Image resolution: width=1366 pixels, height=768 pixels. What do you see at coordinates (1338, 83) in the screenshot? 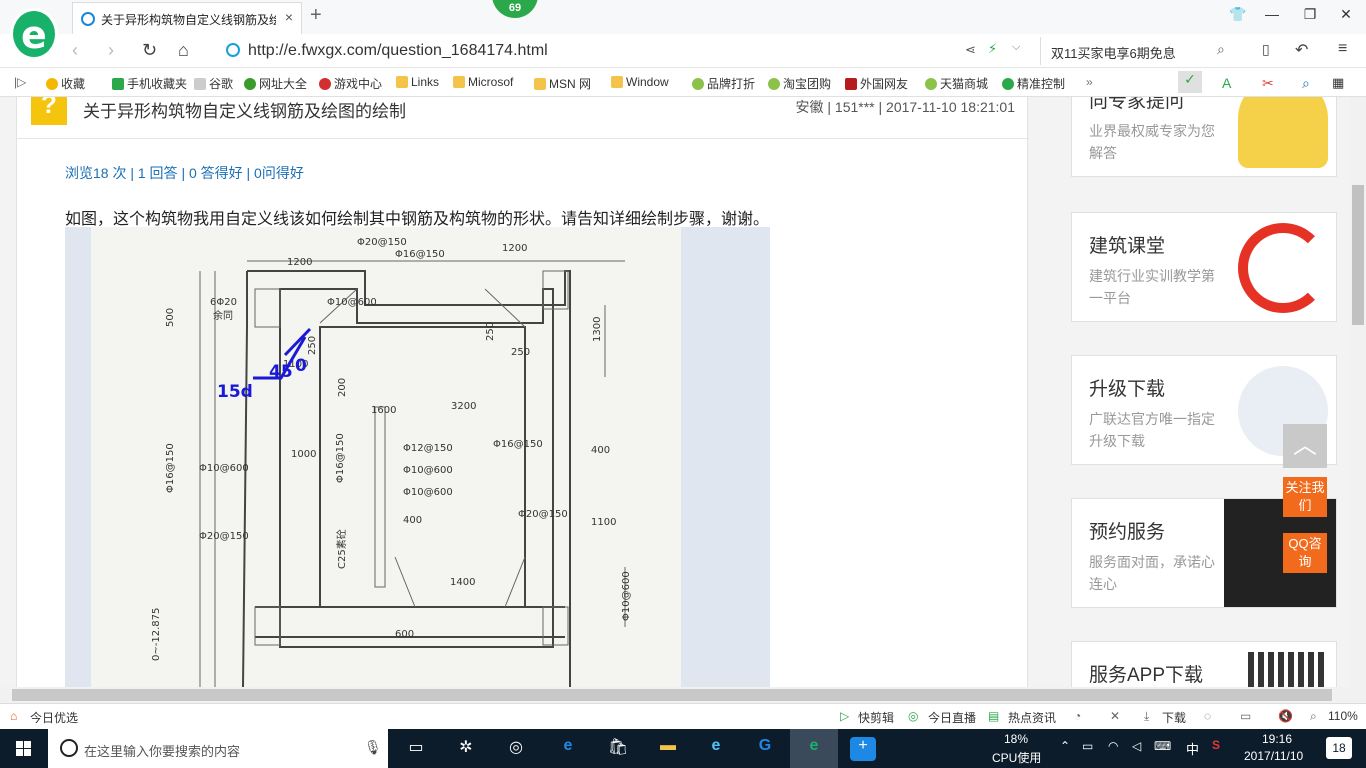
I see `grid-icon: ▦` at bounding box center [1338, 83].